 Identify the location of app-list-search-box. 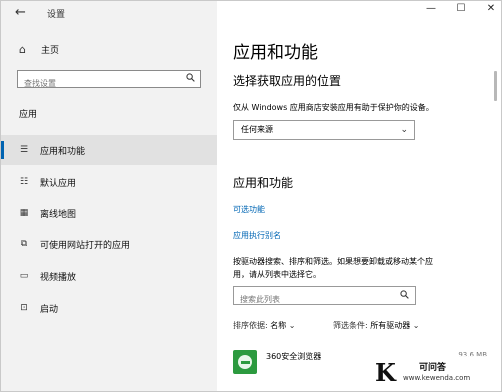
(324, 297).